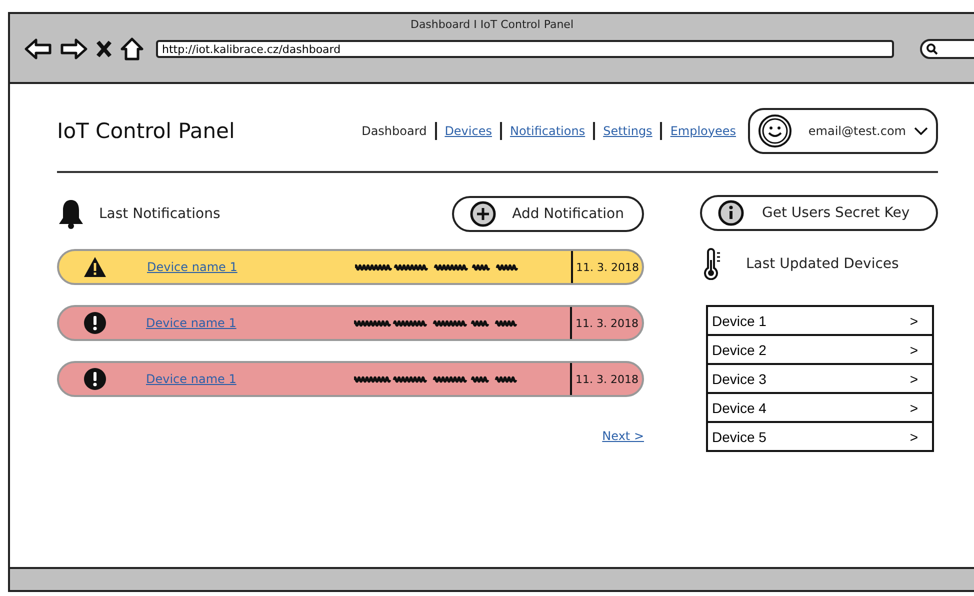 The image size is (974, 596). I want to click on address-field: http://iot.kalibrace.cz/dashboard, so click(525, 49).